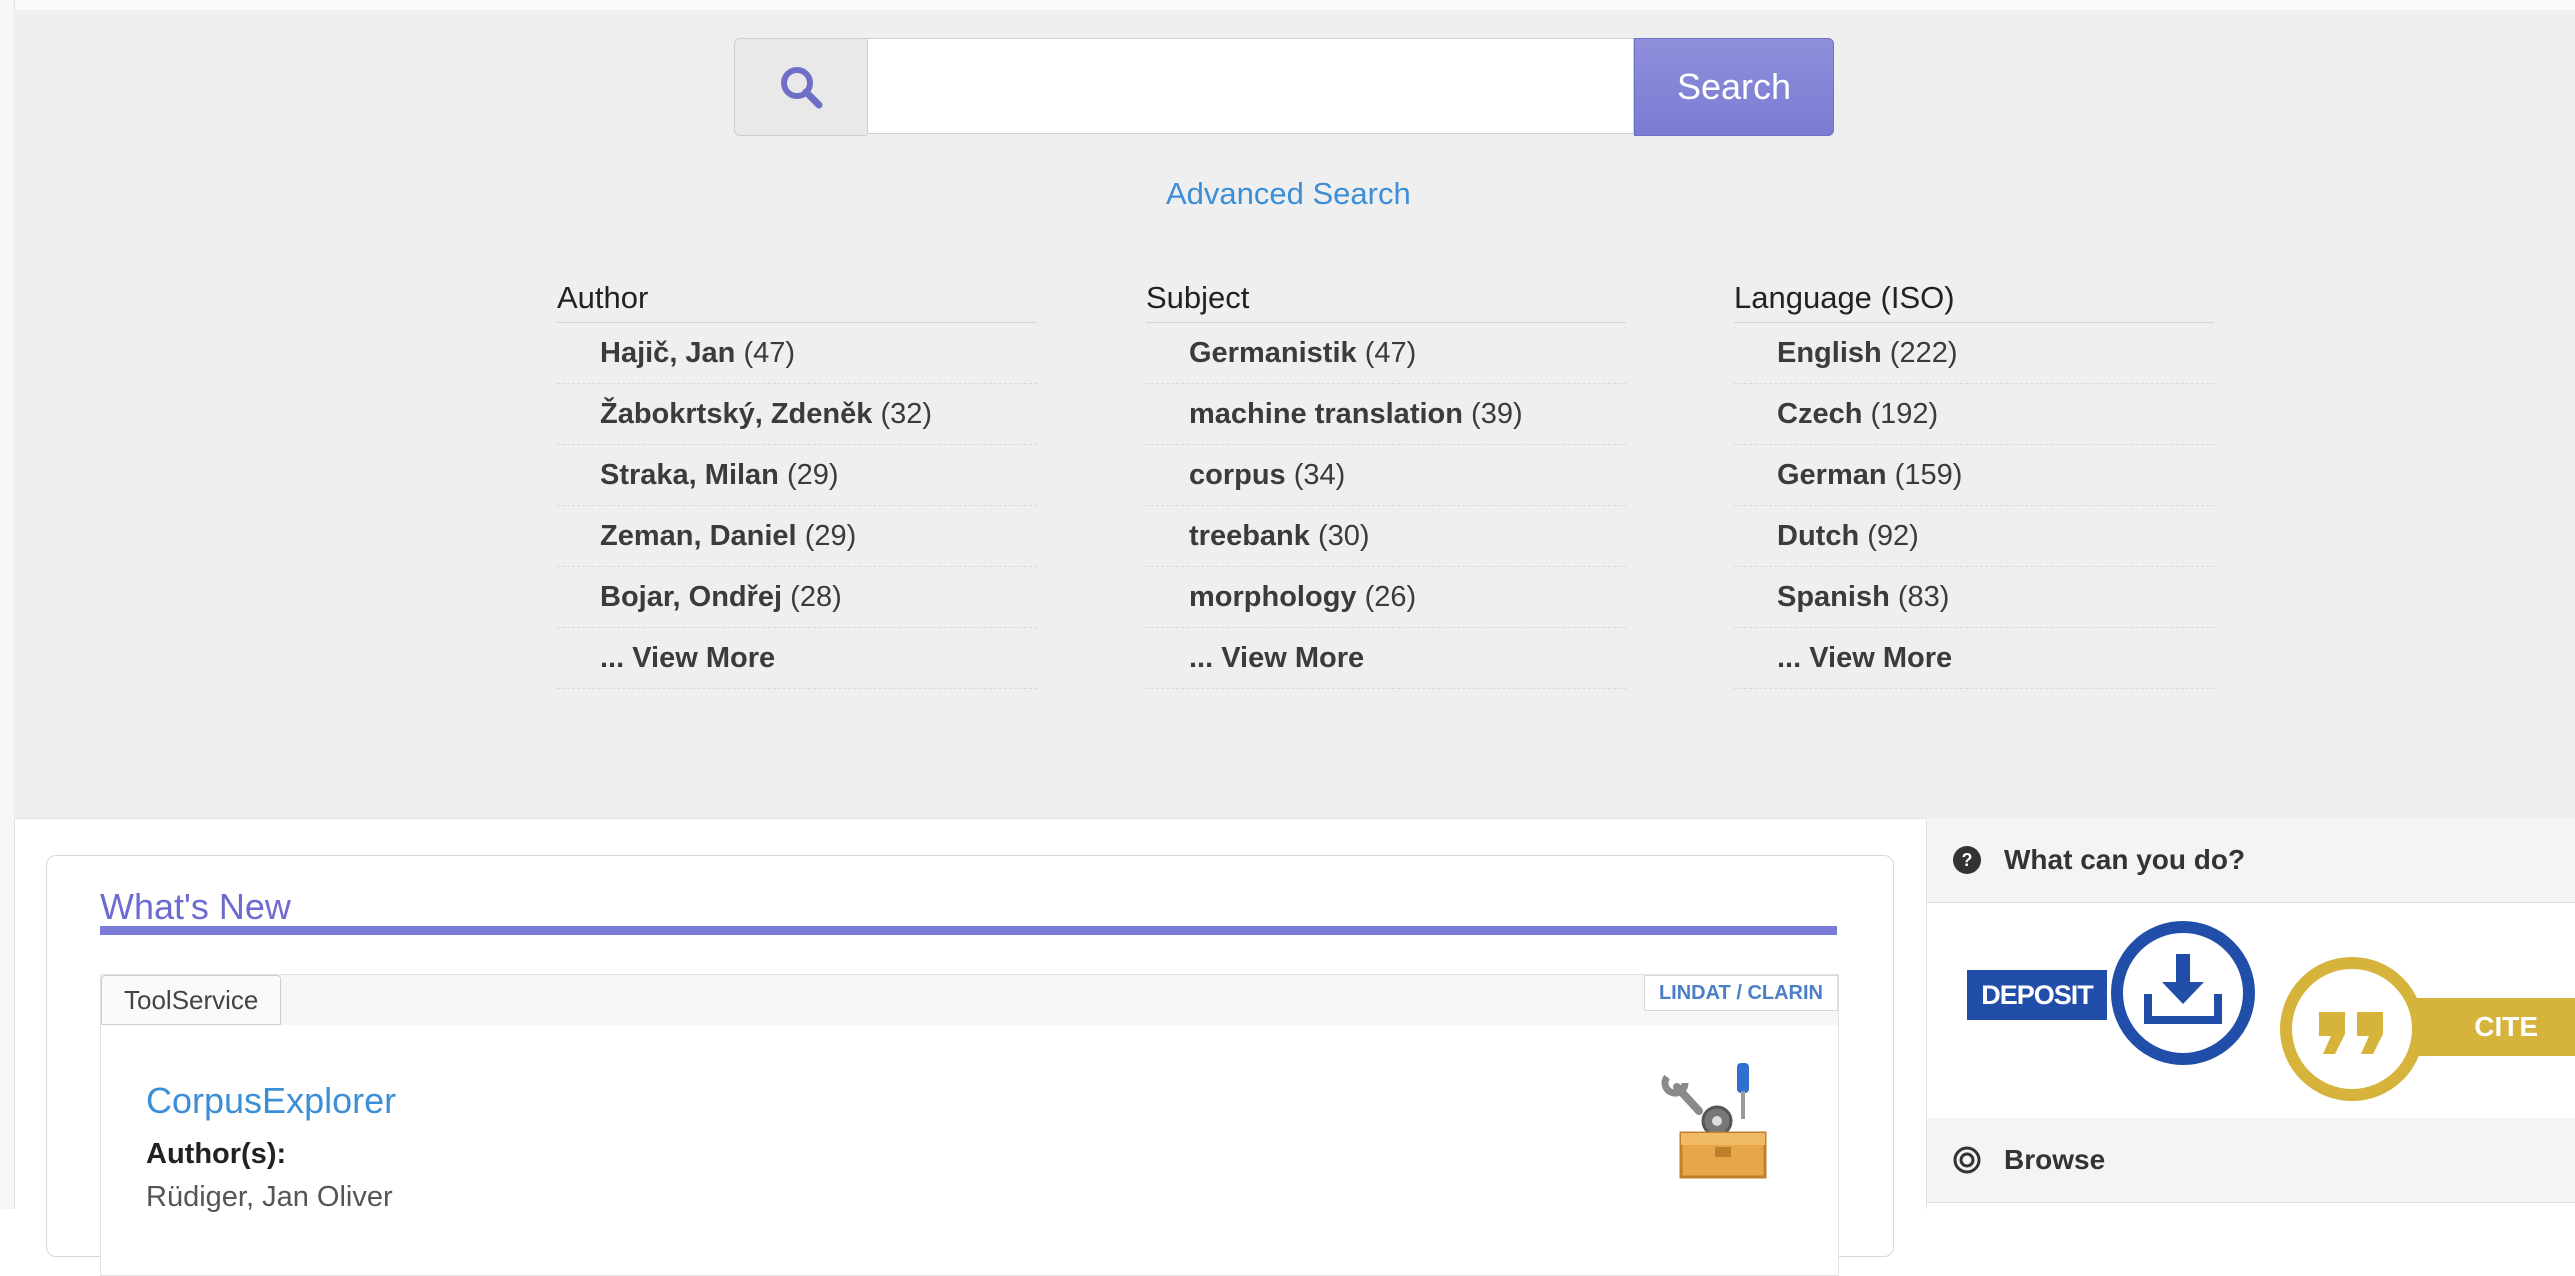  I want to click on facet-title: Language (ISO), so click(1974, 301).